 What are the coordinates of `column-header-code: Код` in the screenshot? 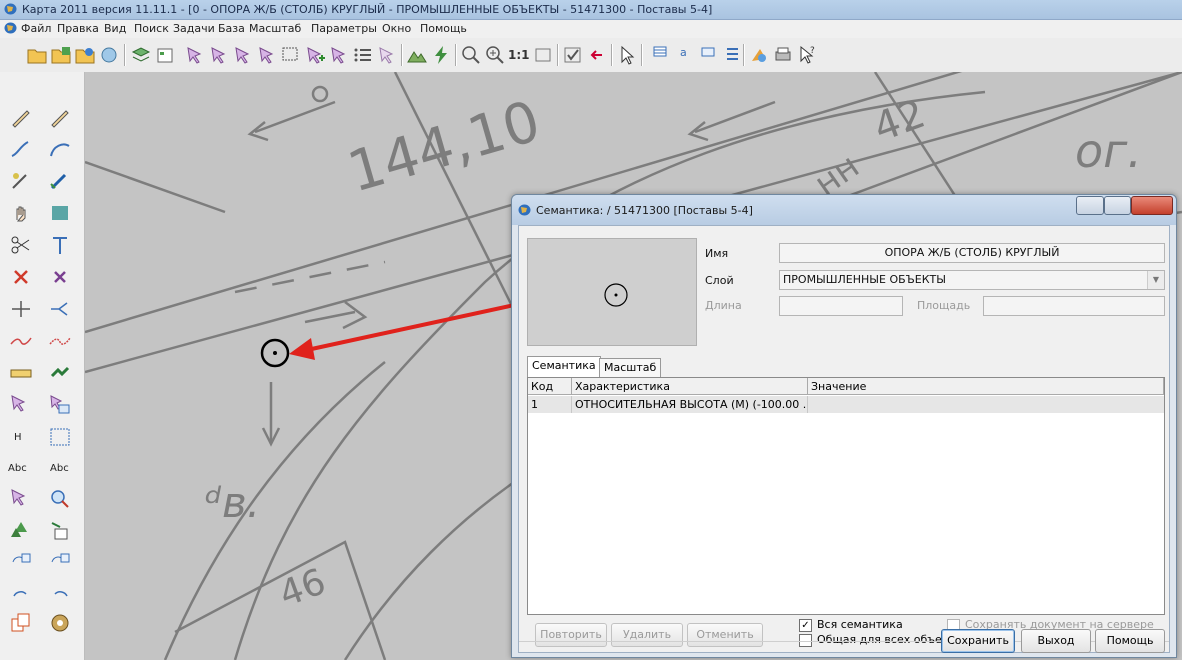 It's located at (550, 386).